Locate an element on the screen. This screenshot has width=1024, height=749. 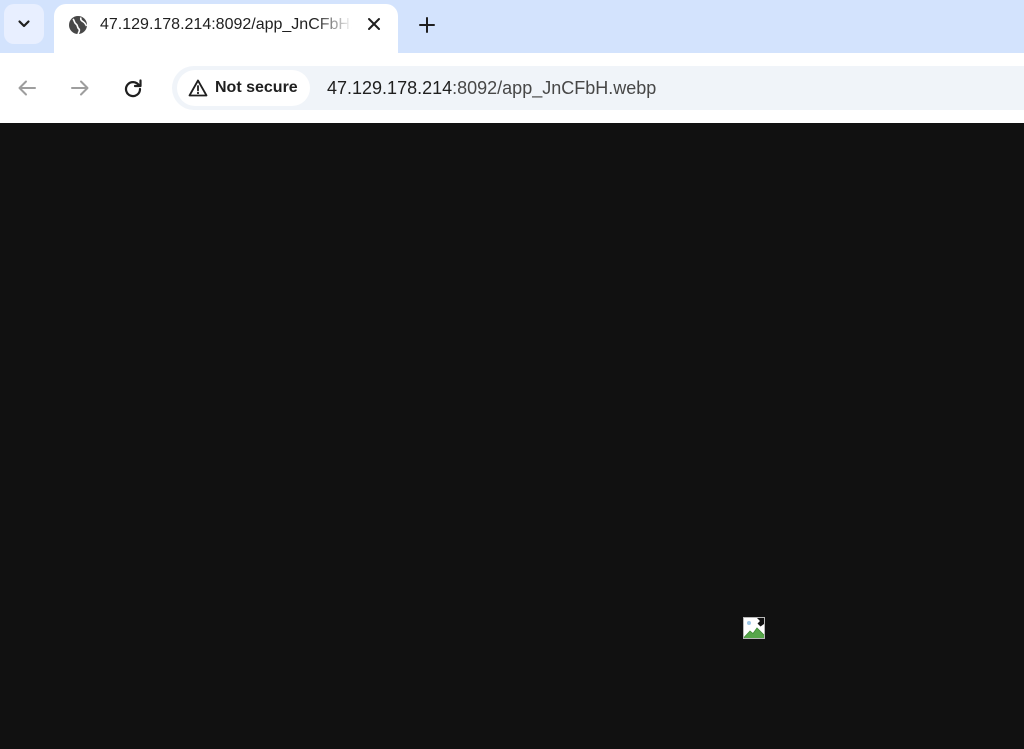
arrow-right-icon is located at coordinates (80, 88).